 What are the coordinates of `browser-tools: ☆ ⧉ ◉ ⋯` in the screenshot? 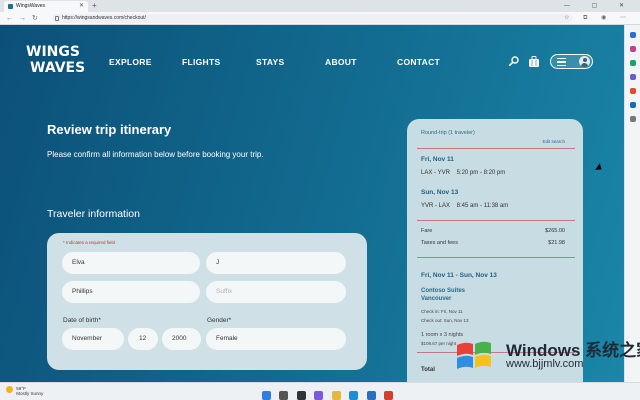 It's located at (598, 18).